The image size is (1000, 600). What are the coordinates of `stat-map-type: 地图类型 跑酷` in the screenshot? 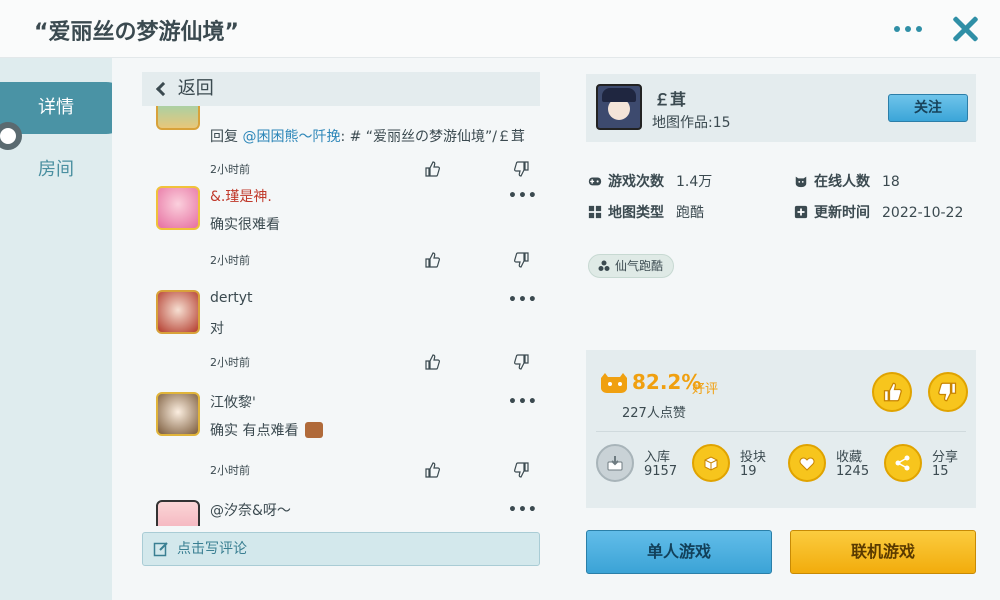 It's located at (646, 212).